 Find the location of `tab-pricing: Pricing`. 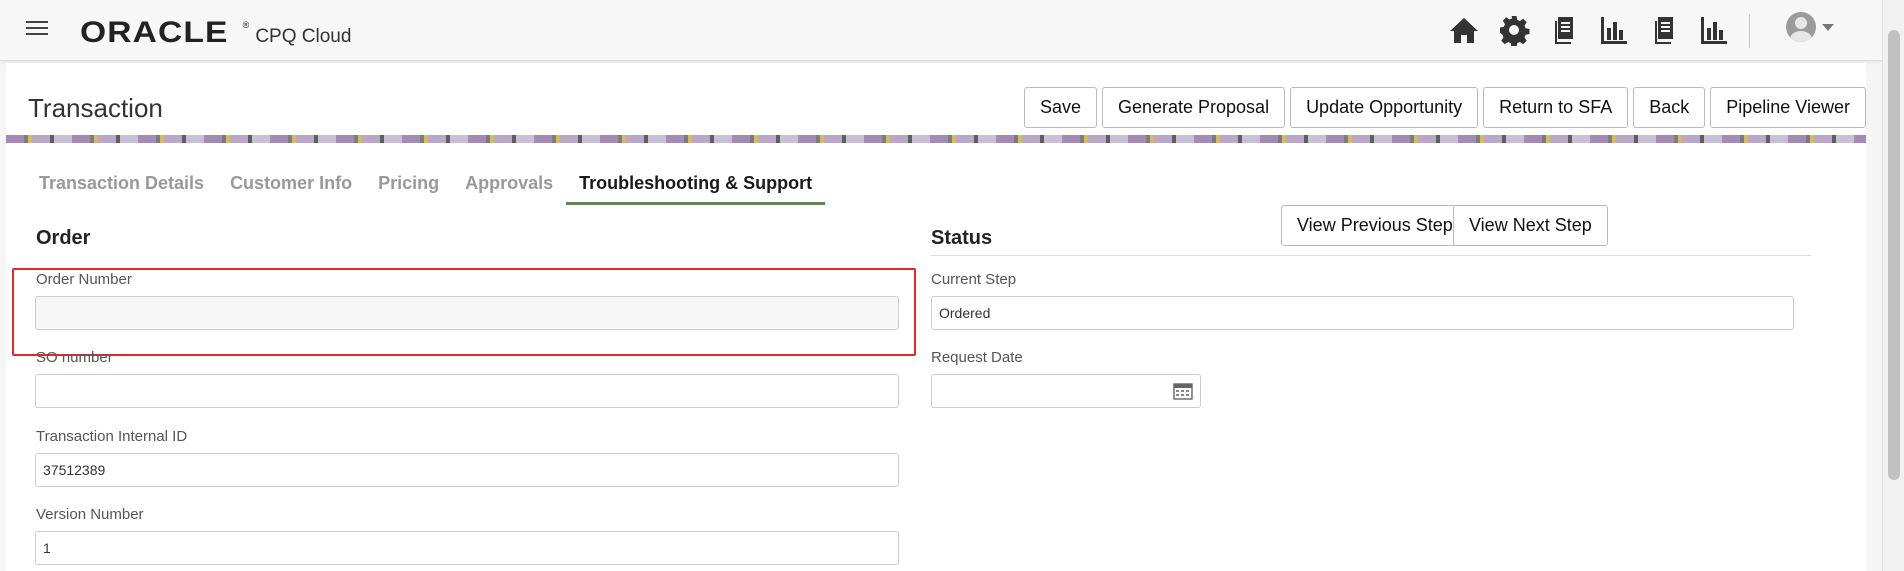

tab-pricing: Pricing is located at coordinates (408, 185).